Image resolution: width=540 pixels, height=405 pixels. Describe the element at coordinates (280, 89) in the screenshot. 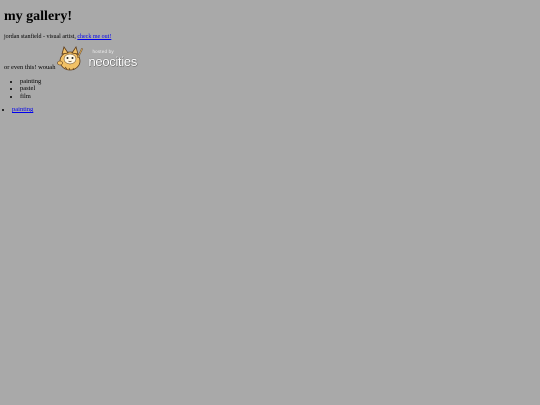

I see `list-item: pastel` at that location.